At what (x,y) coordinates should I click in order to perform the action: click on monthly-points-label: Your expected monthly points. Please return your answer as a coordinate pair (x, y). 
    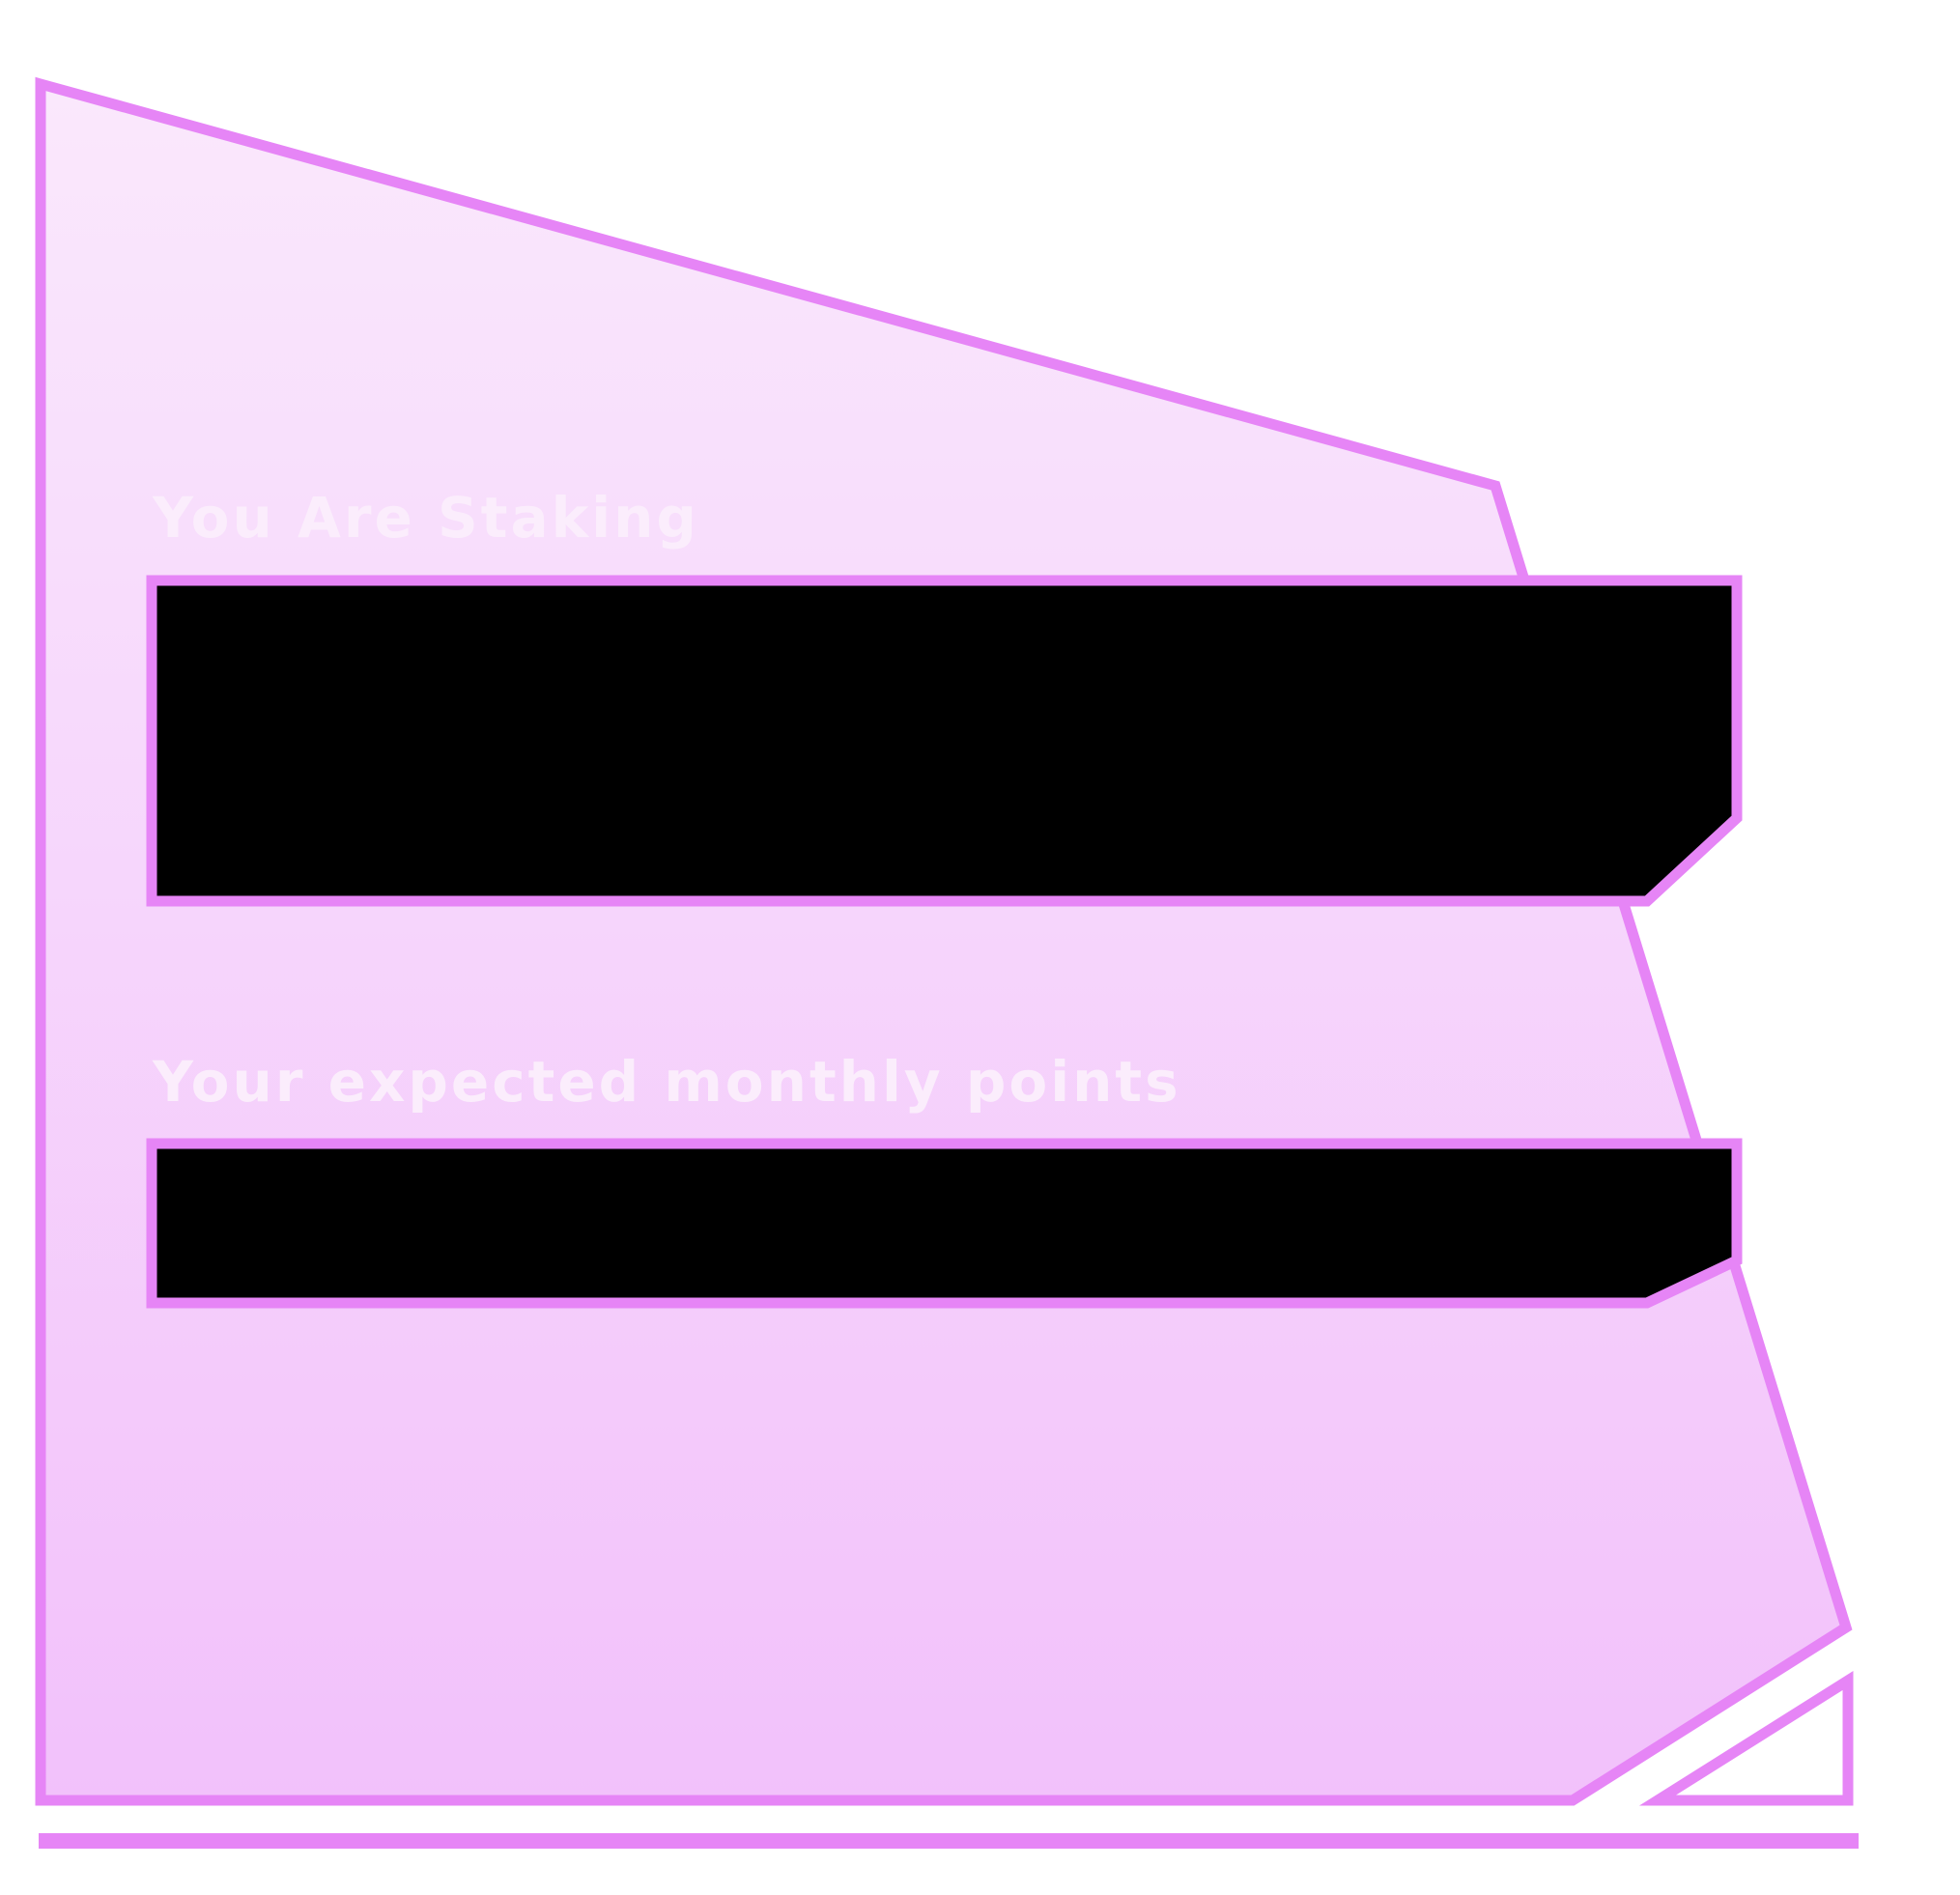
    Looking at the image, I should click on (666, 1082).